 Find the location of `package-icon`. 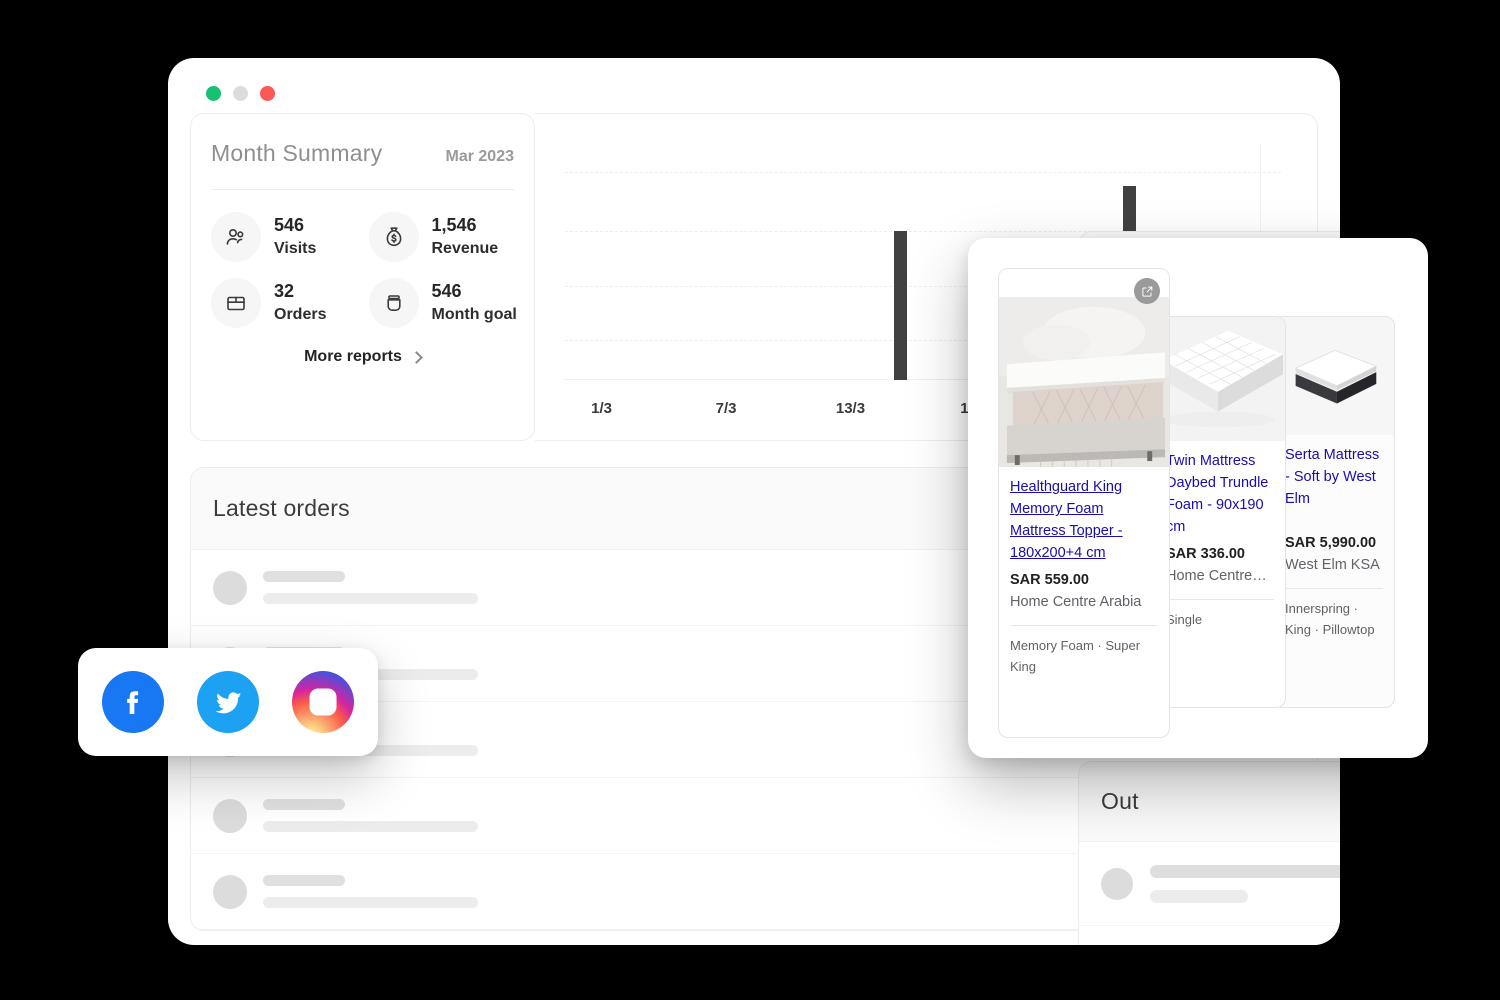

package-icon is located at coordinates (236, 303).